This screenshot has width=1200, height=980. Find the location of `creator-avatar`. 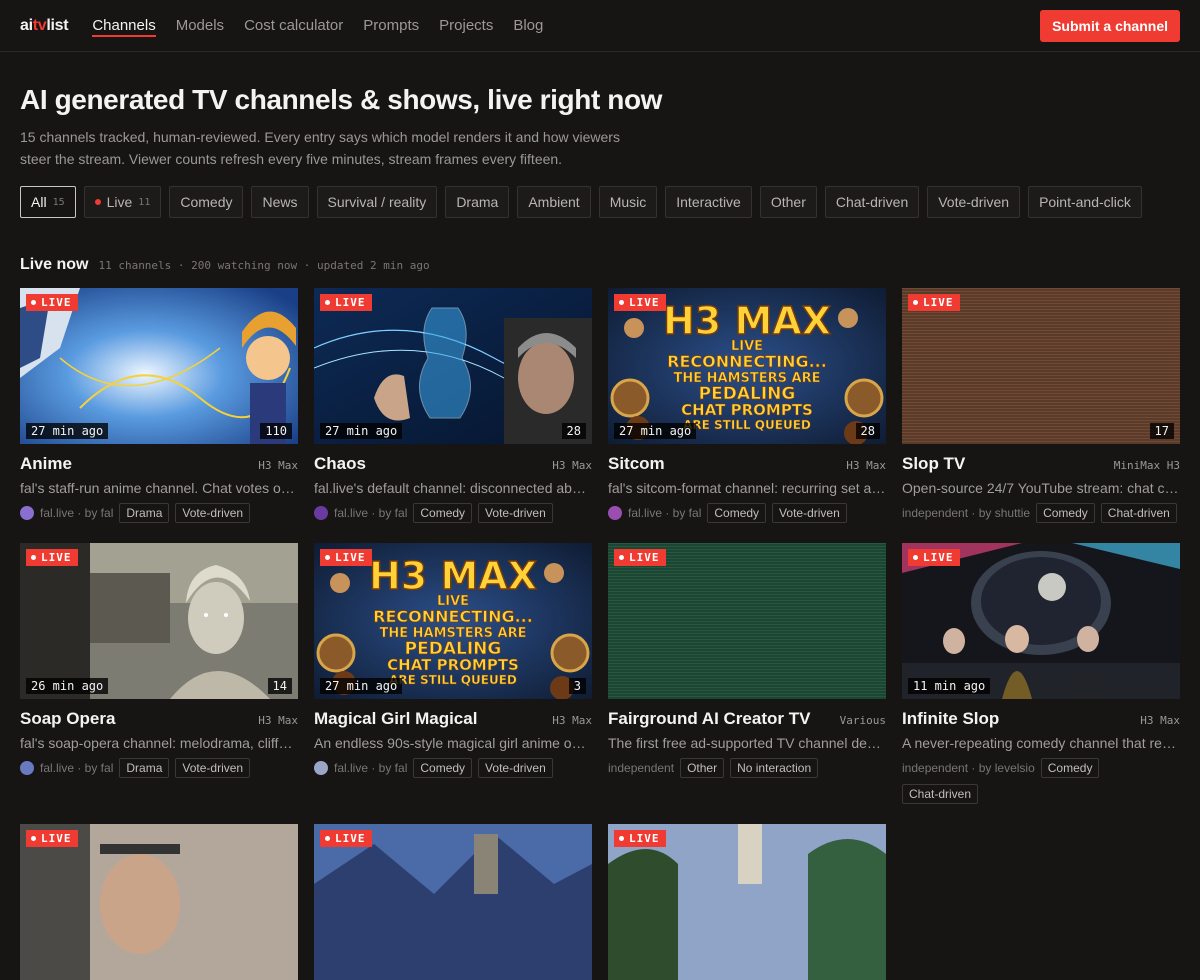

creator-avatar is located at coordinates (615, 513).